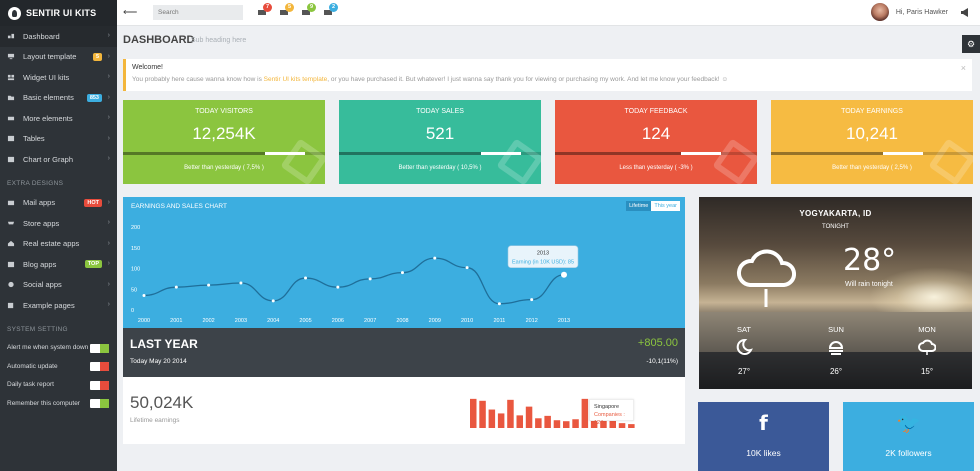  I want to click on setting-row: Daily task report, so click(58, 385).